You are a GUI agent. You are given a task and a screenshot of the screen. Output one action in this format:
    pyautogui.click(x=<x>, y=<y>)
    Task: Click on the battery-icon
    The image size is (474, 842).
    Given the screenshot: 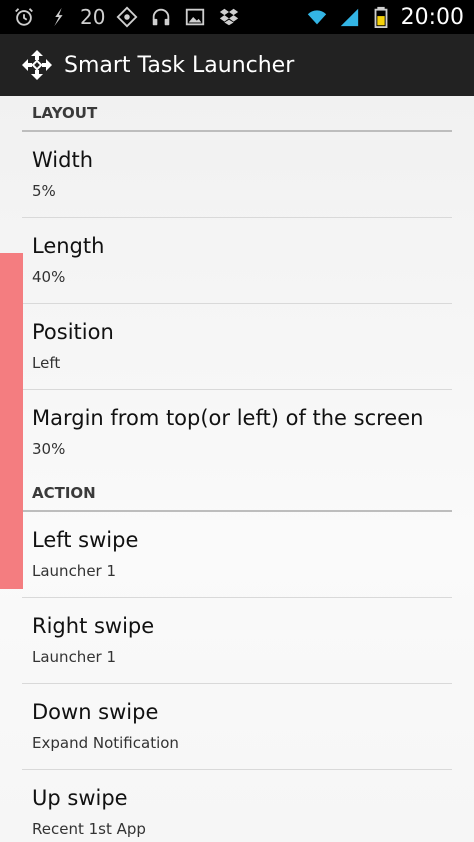 What is the action you would take?
    pyautogui.click(x=381, y=17)
    